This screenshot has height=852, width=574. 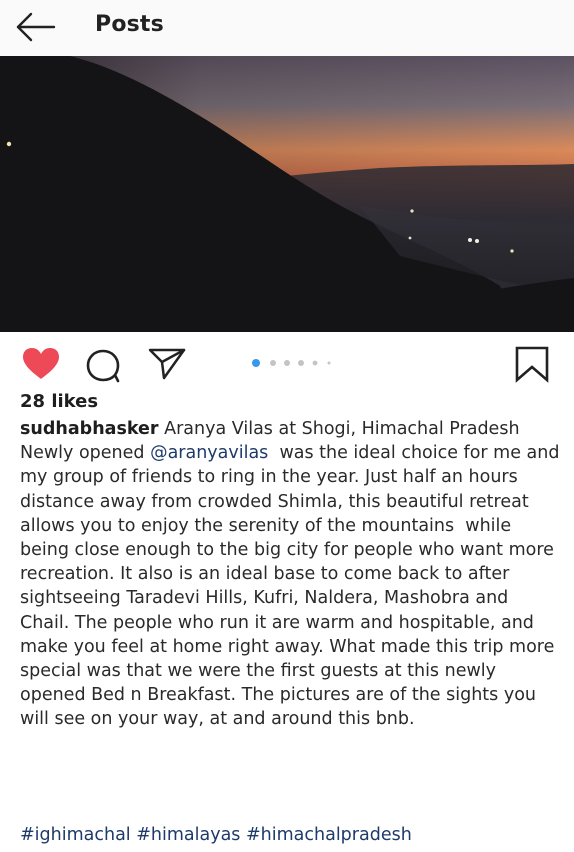 I want to click on paper-plane-icon, so click(x=167, y=364).